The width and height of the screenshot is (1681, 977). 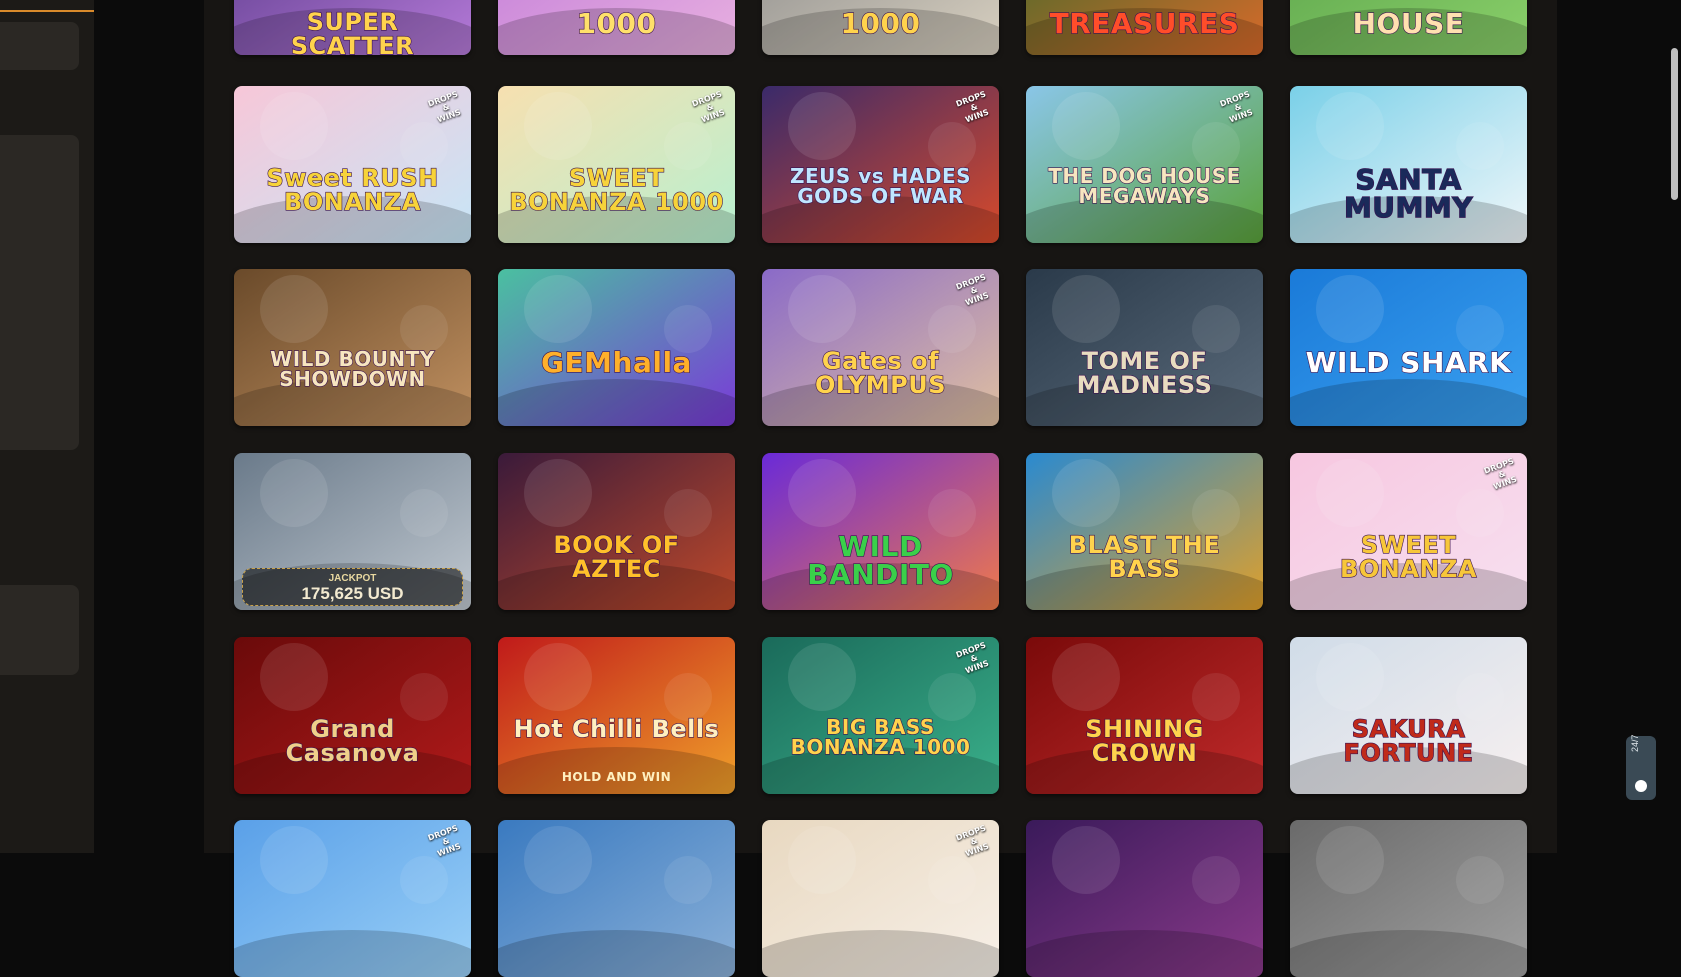 What do you see at coordinates (616, 777) in the screenshot?
I see `game-subtitle: HOLD AND WIN` at bounding box center [616, 777].